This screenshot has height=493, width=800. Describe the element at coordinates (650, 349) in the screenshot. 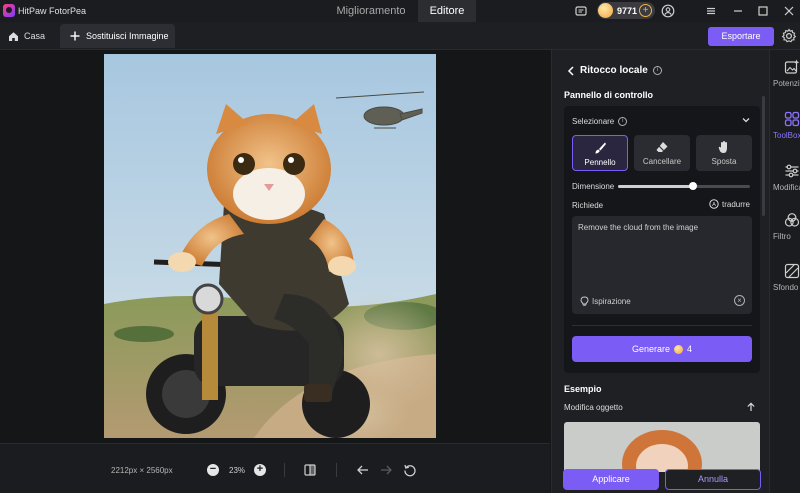

I see `generate-label: Generare` at that location.